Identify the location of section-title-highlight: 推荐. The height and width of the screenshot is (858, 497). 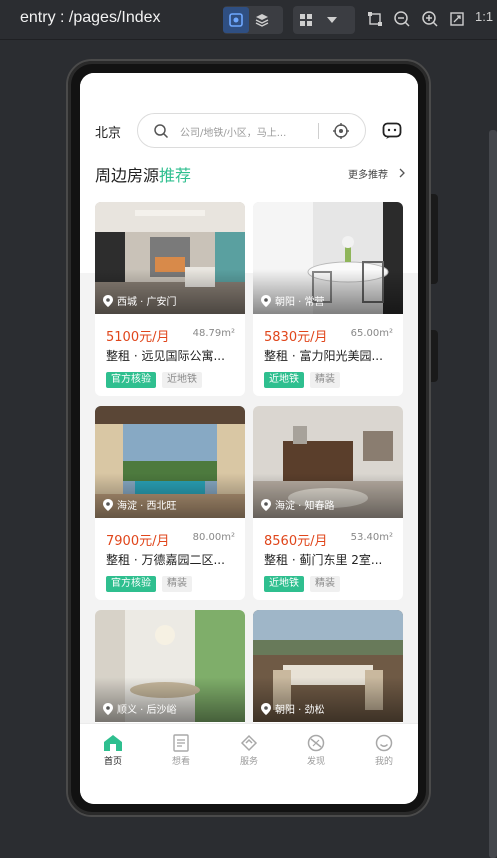
(175, 175).